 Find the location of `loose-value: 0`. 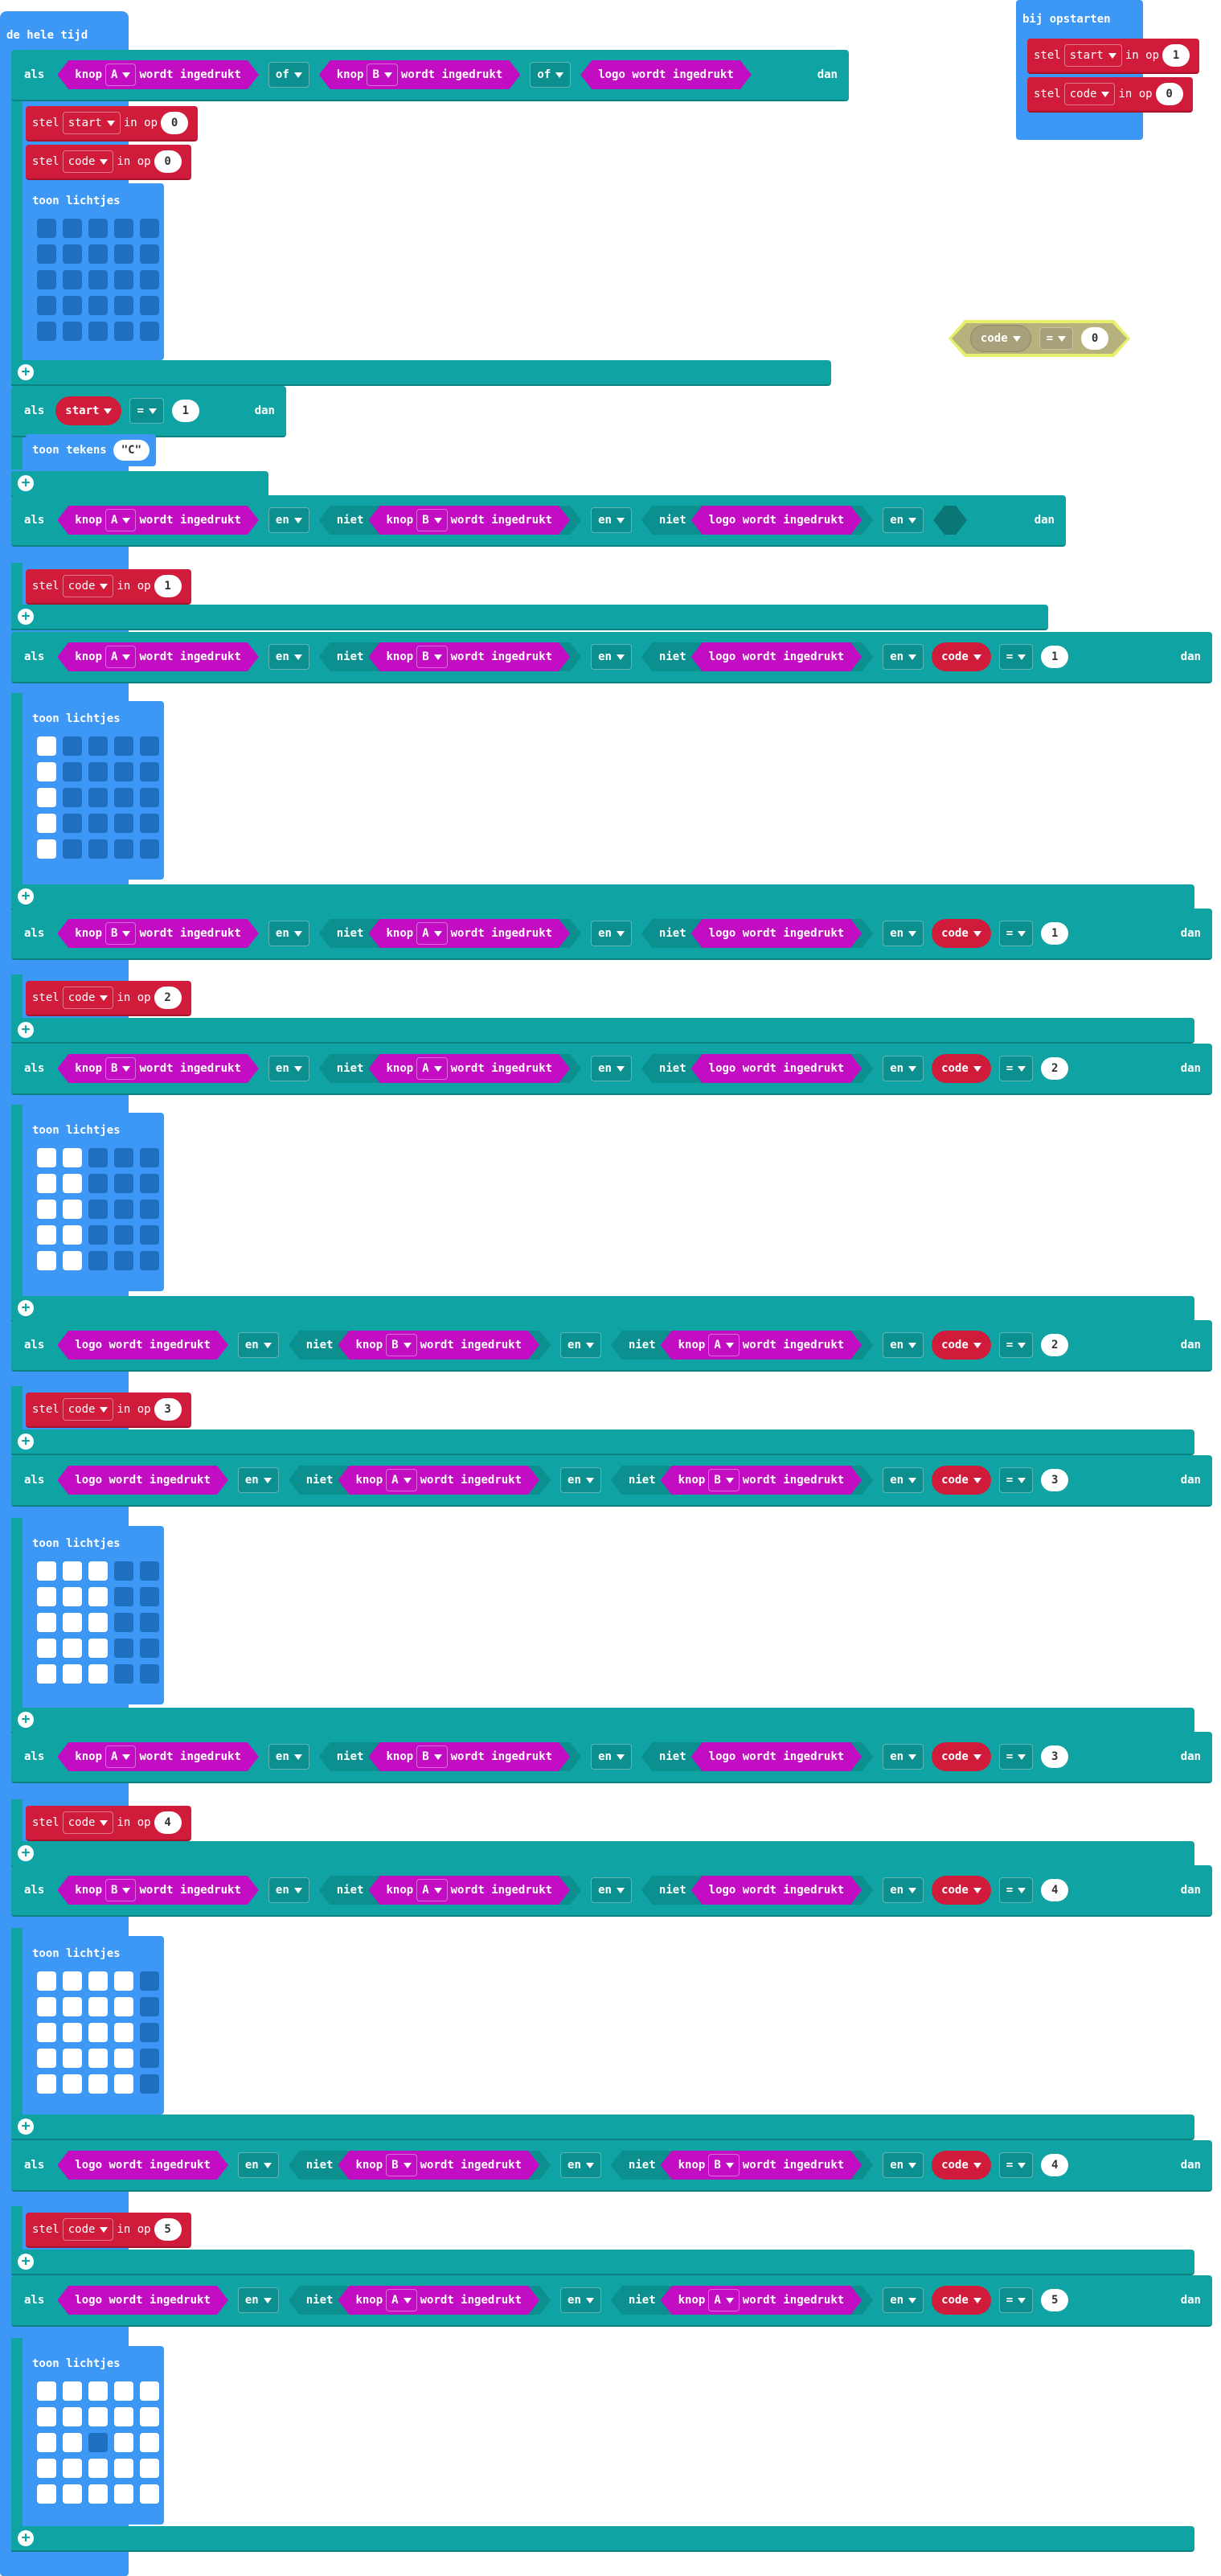

loose-value: 0 is located at coordinates (1094, 338).